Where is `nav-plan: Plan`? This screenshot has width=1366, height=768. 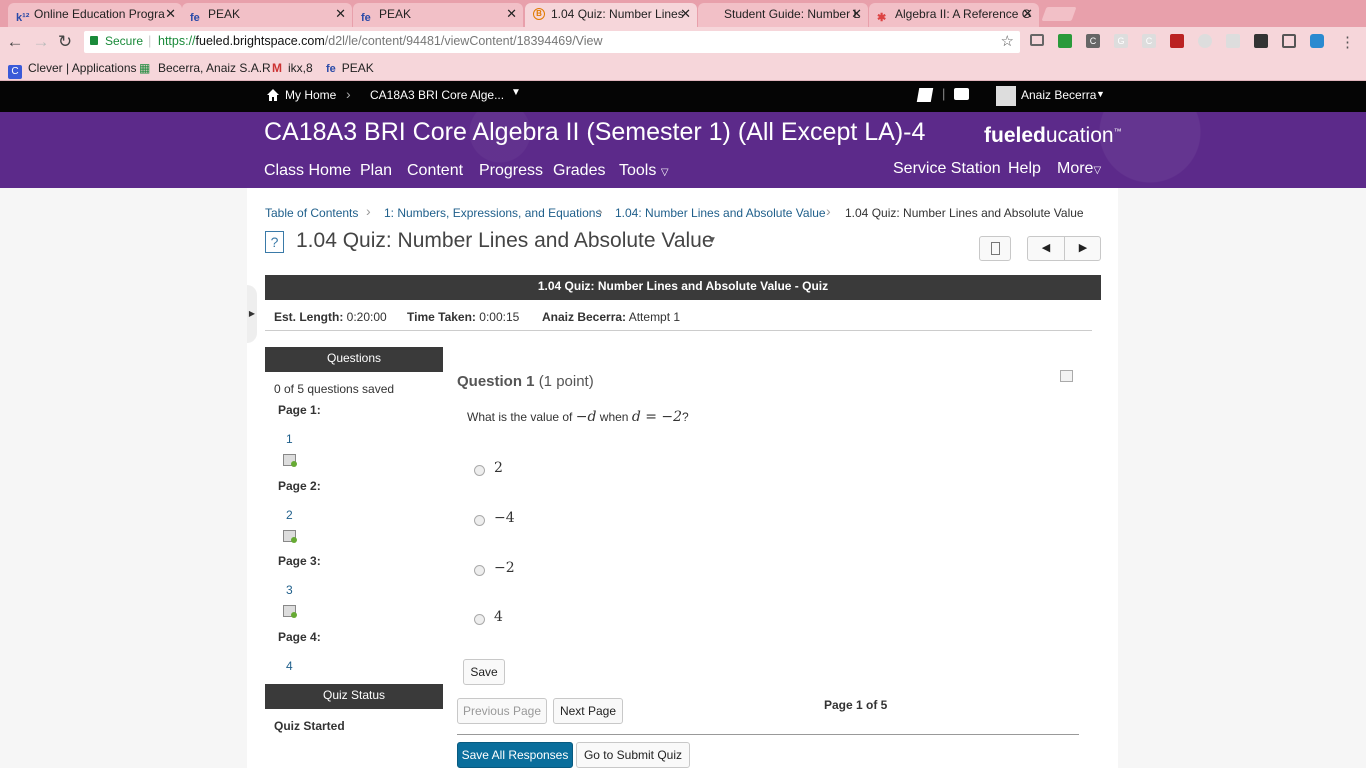
nav-plan: Plan is located at coordinates (376, 171).